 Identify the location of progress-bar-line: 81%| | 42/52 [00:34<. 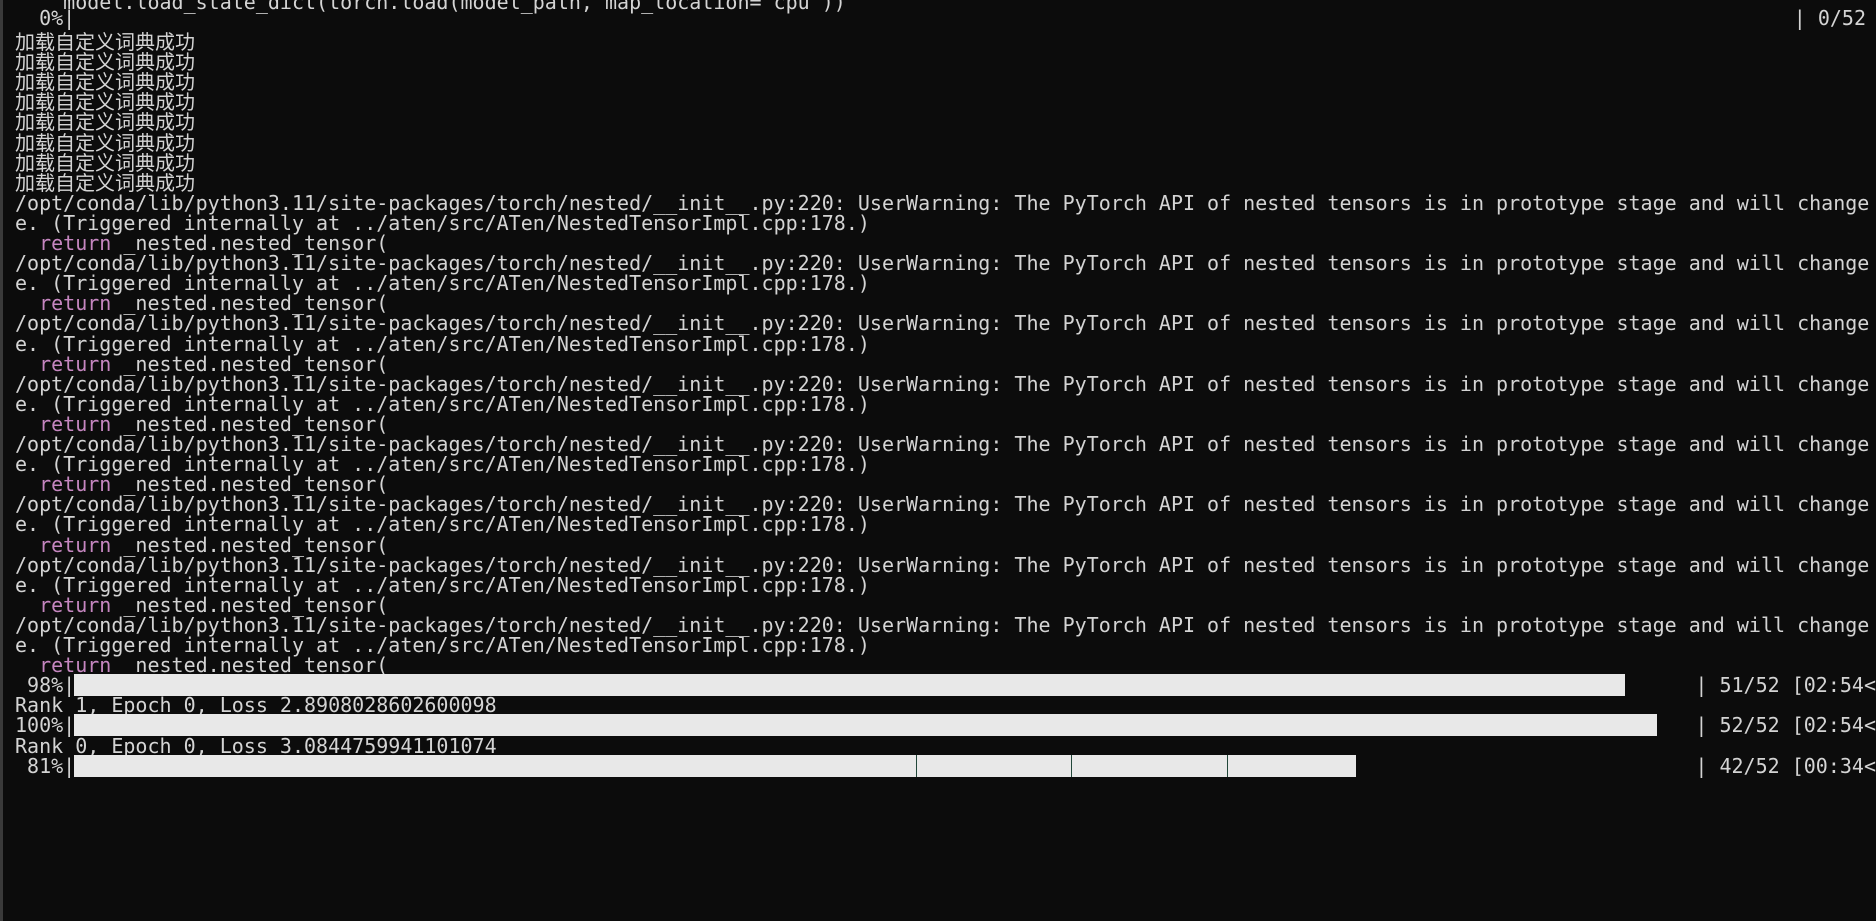
(945, 766).